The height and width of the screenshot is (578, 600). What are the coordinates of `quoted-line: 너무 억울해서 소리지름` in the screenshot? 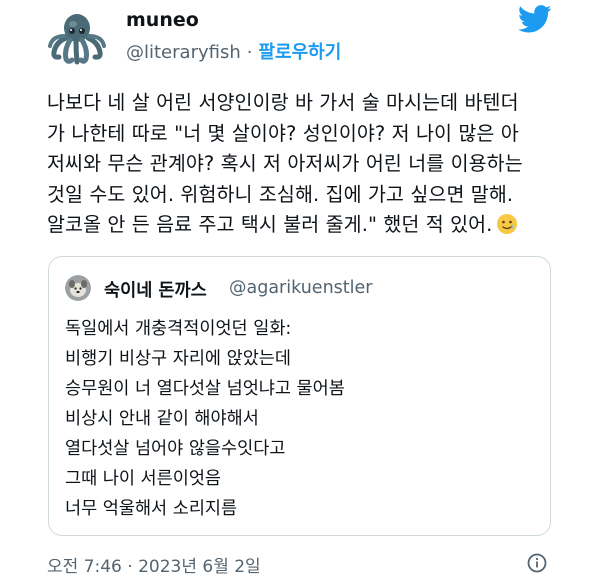 It's located at (151, 509).